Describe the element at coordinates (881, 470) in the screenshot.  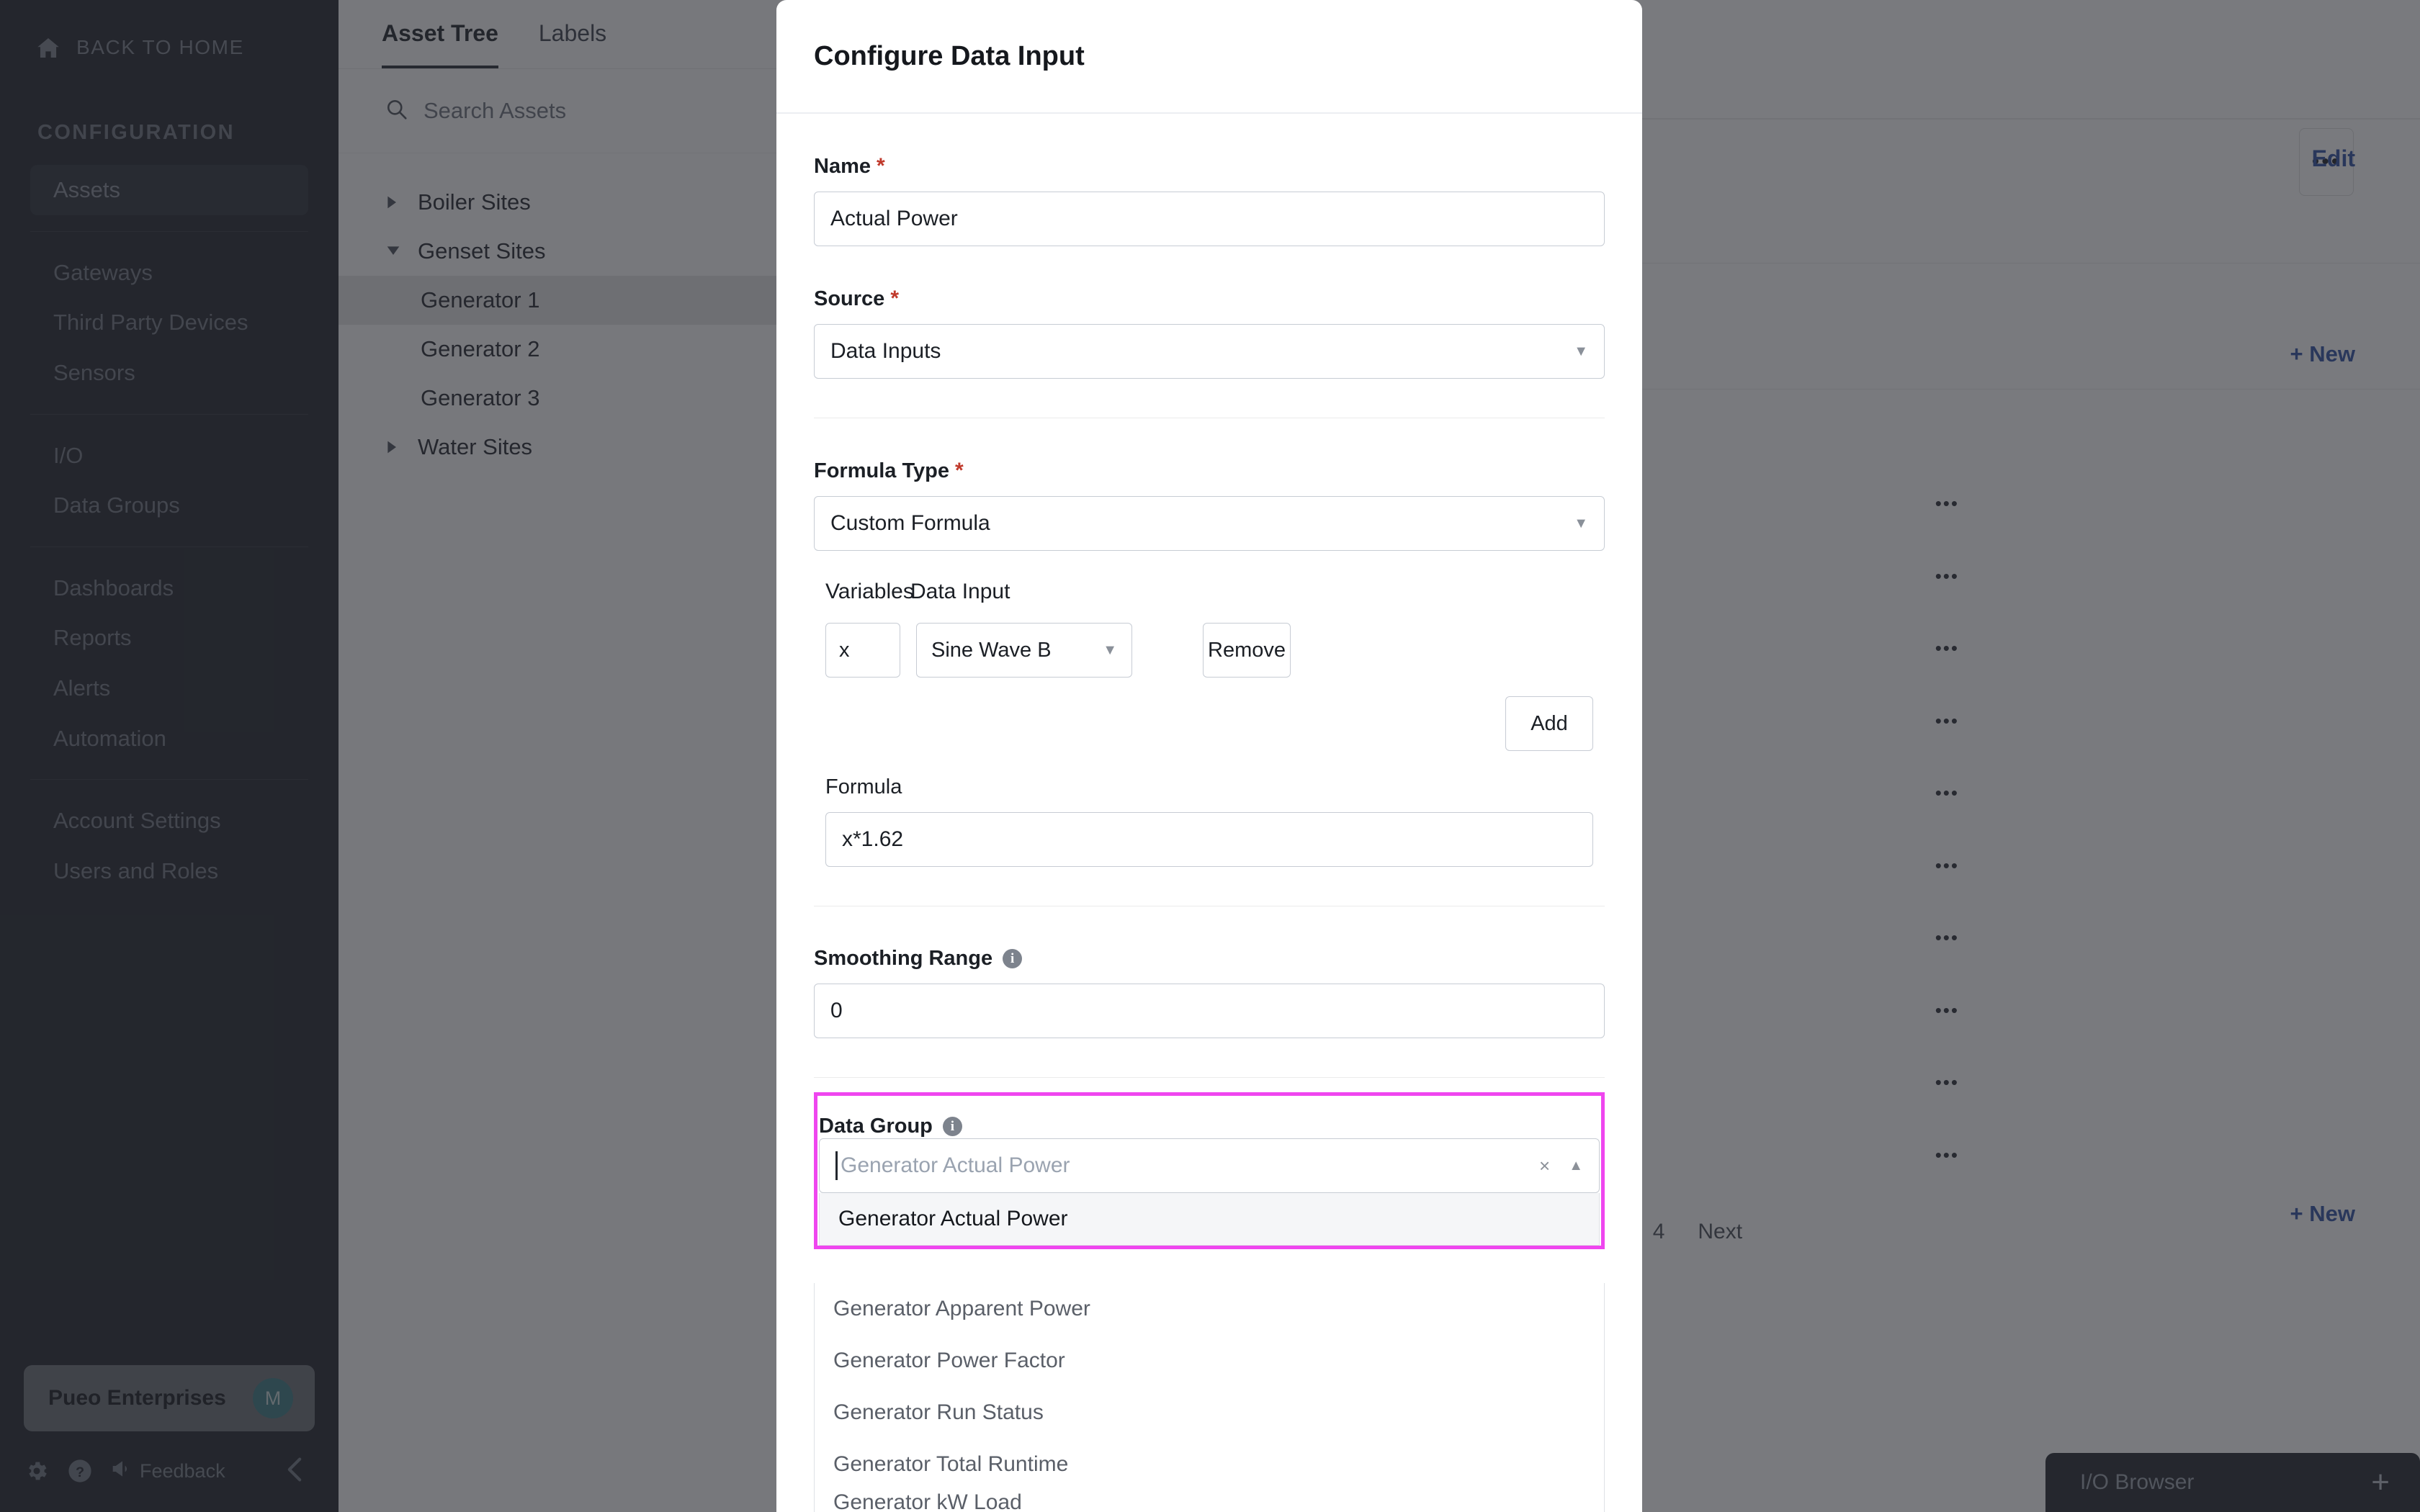
I see `formula-type-label-text: Formula Type` at that location.